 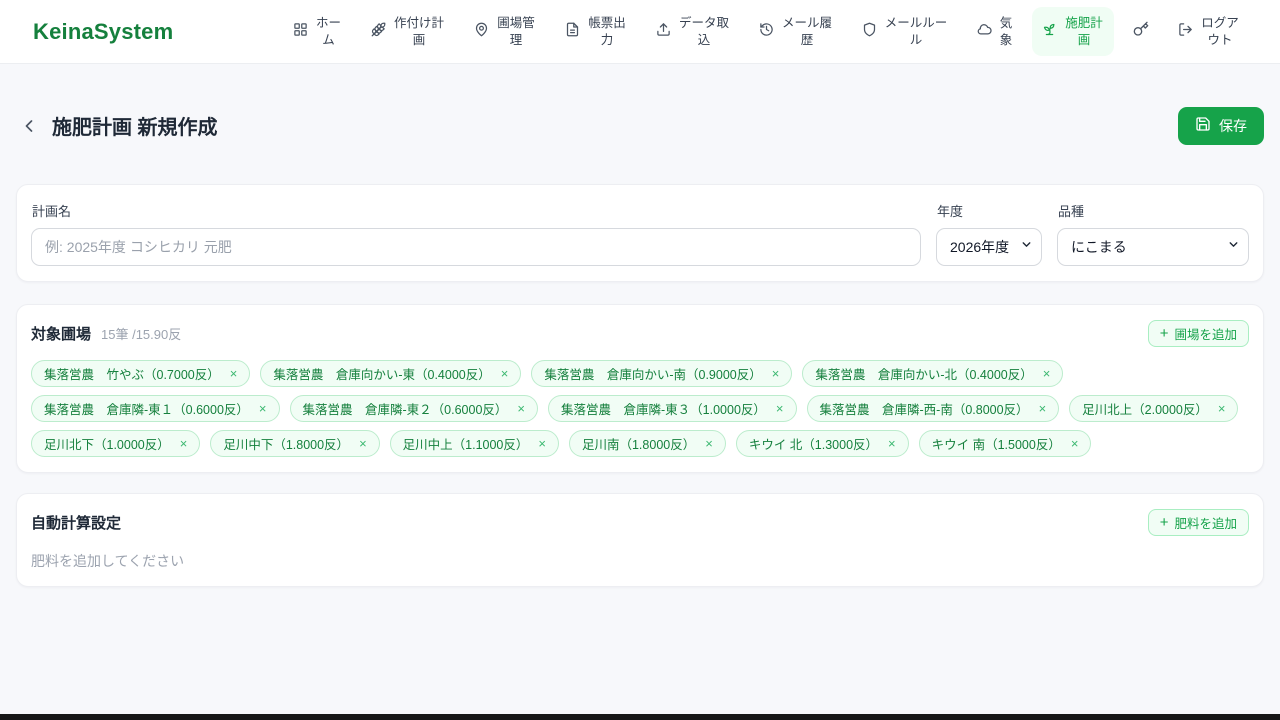 What do you see at coordinates (108, 560) in the screenshot?
I see `auto-calc-empty-text: 肥料を追加してください` at bounding box center [108, 560].